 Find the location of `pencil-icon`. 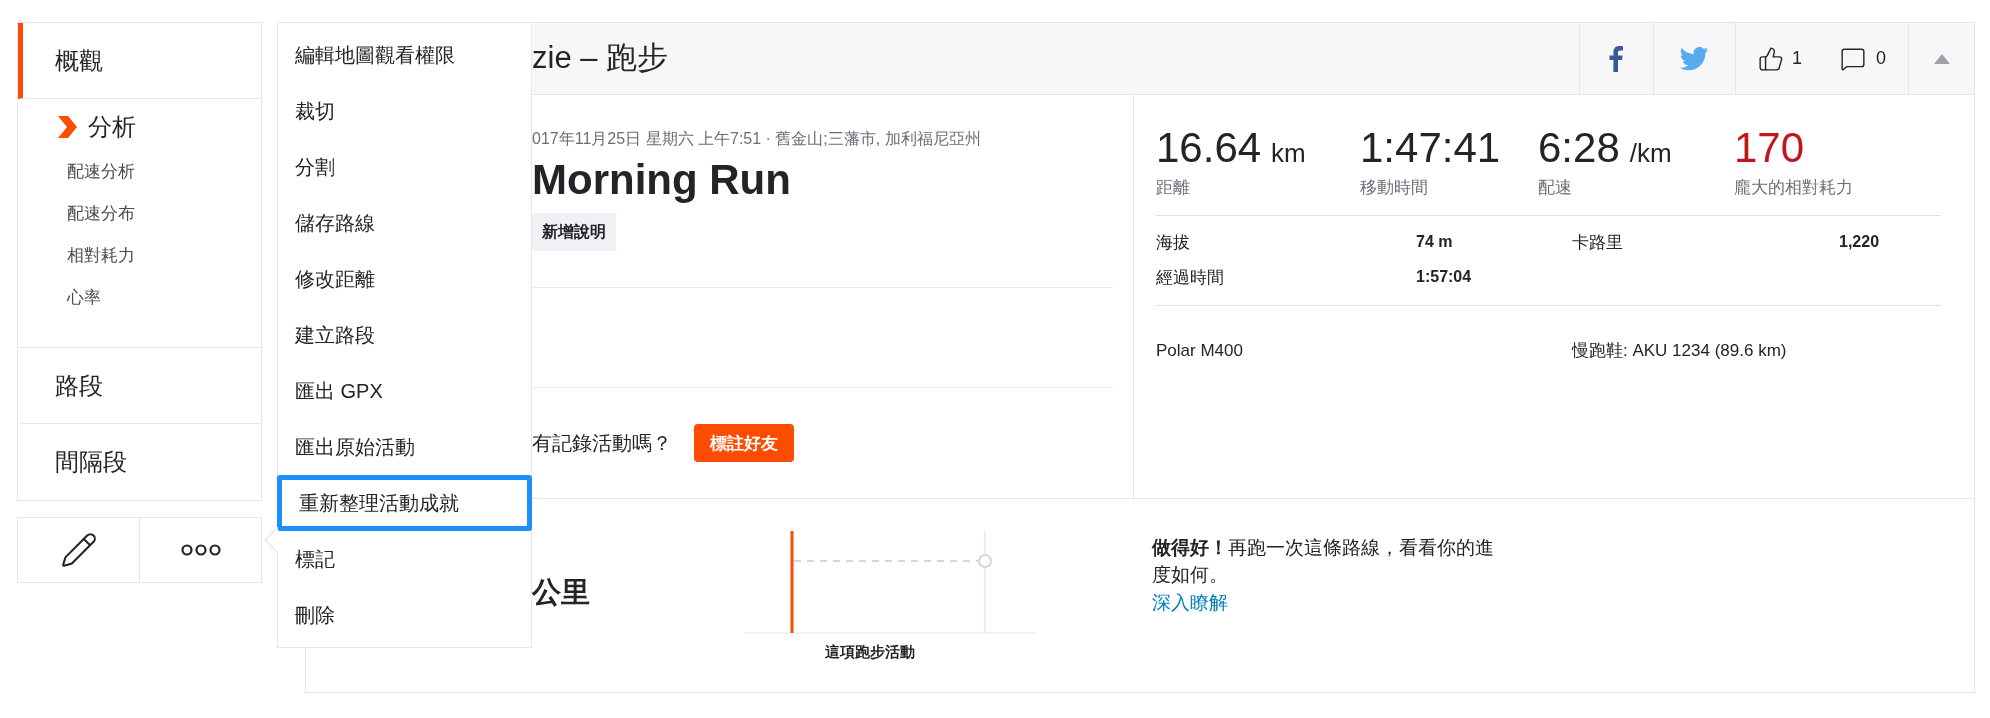

pencil-icon is located at coordinates (78, 550).